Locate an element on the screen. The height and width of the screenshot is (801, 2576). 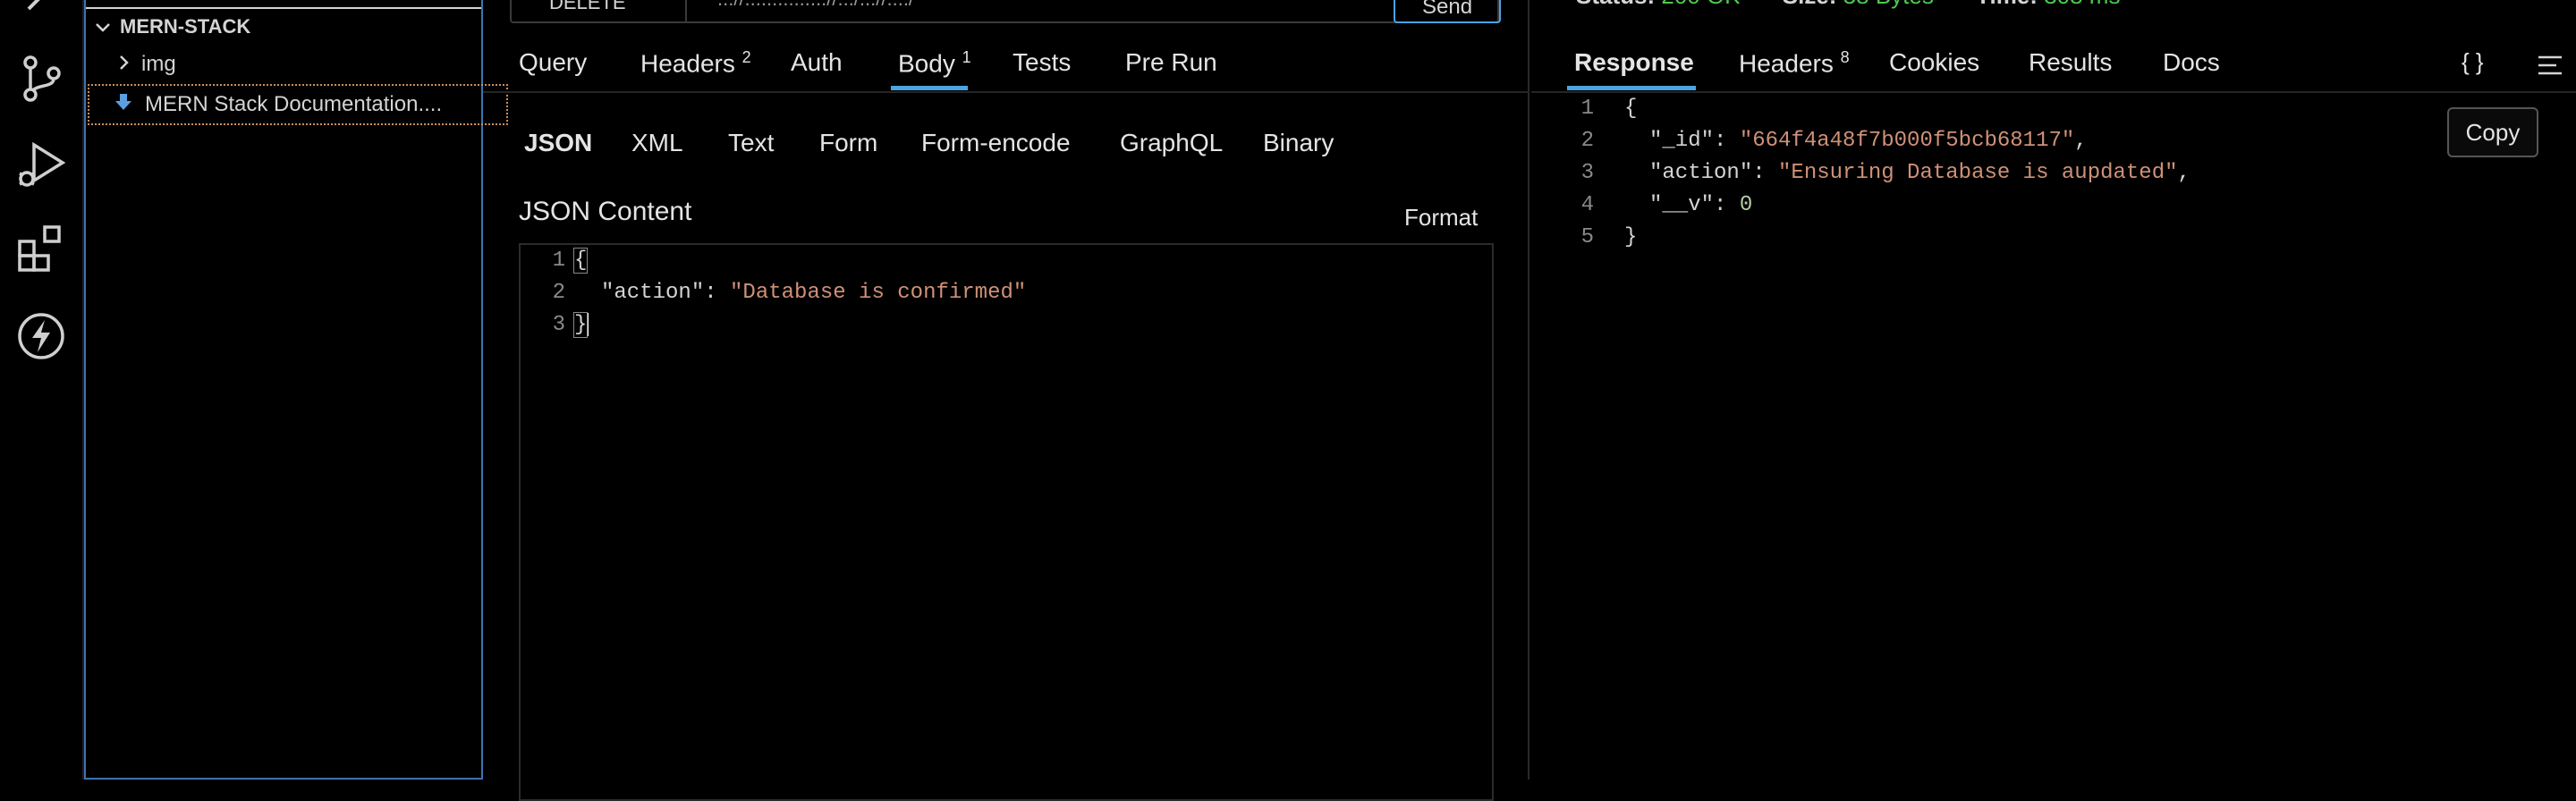
tab-results: Results is located at coordinates (2070, 62).